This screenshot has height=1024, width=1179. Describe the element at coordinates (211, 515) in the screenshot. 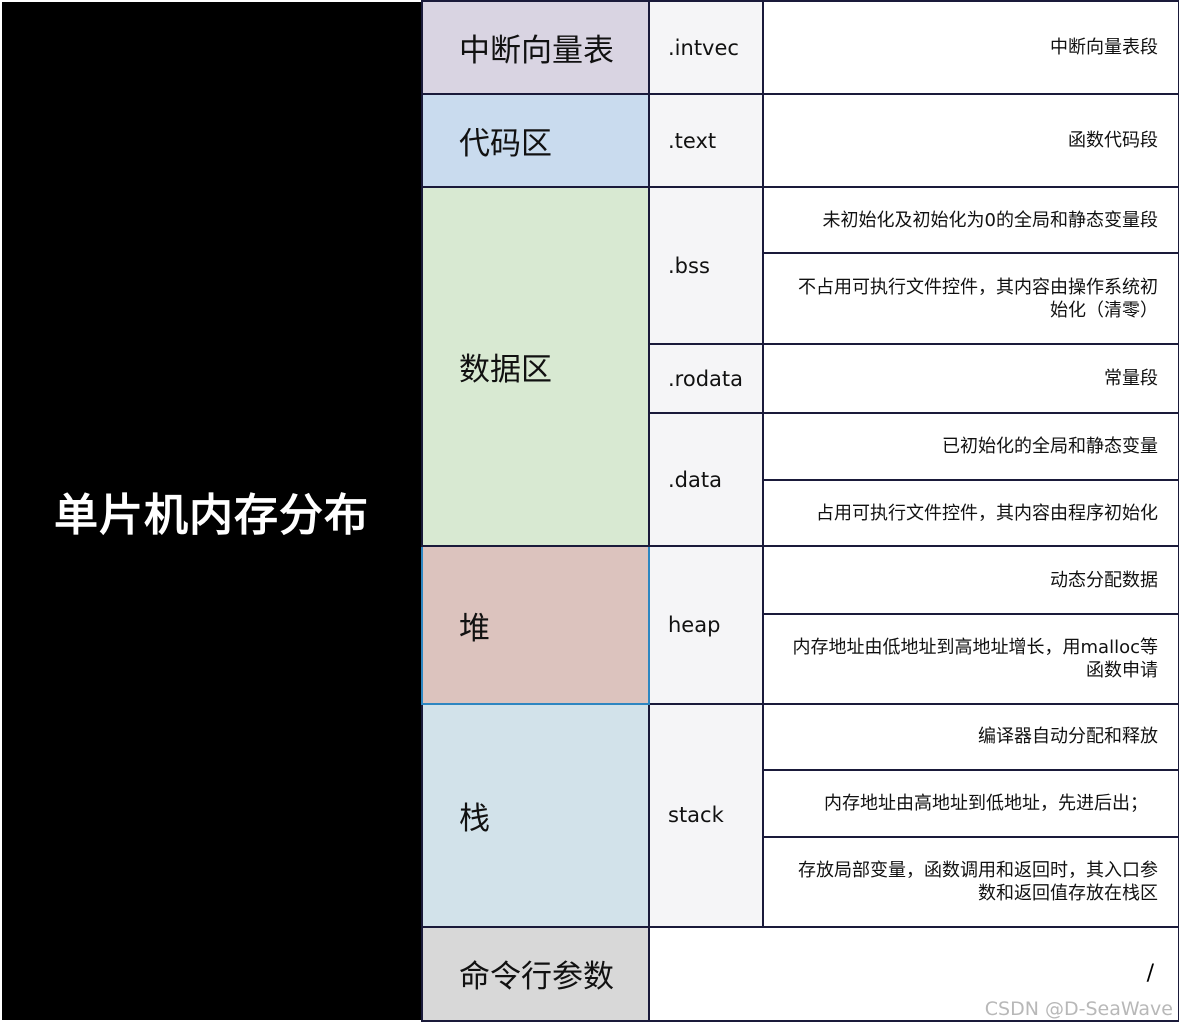

I see `diagram-title: 单片机内存分布` at that location.